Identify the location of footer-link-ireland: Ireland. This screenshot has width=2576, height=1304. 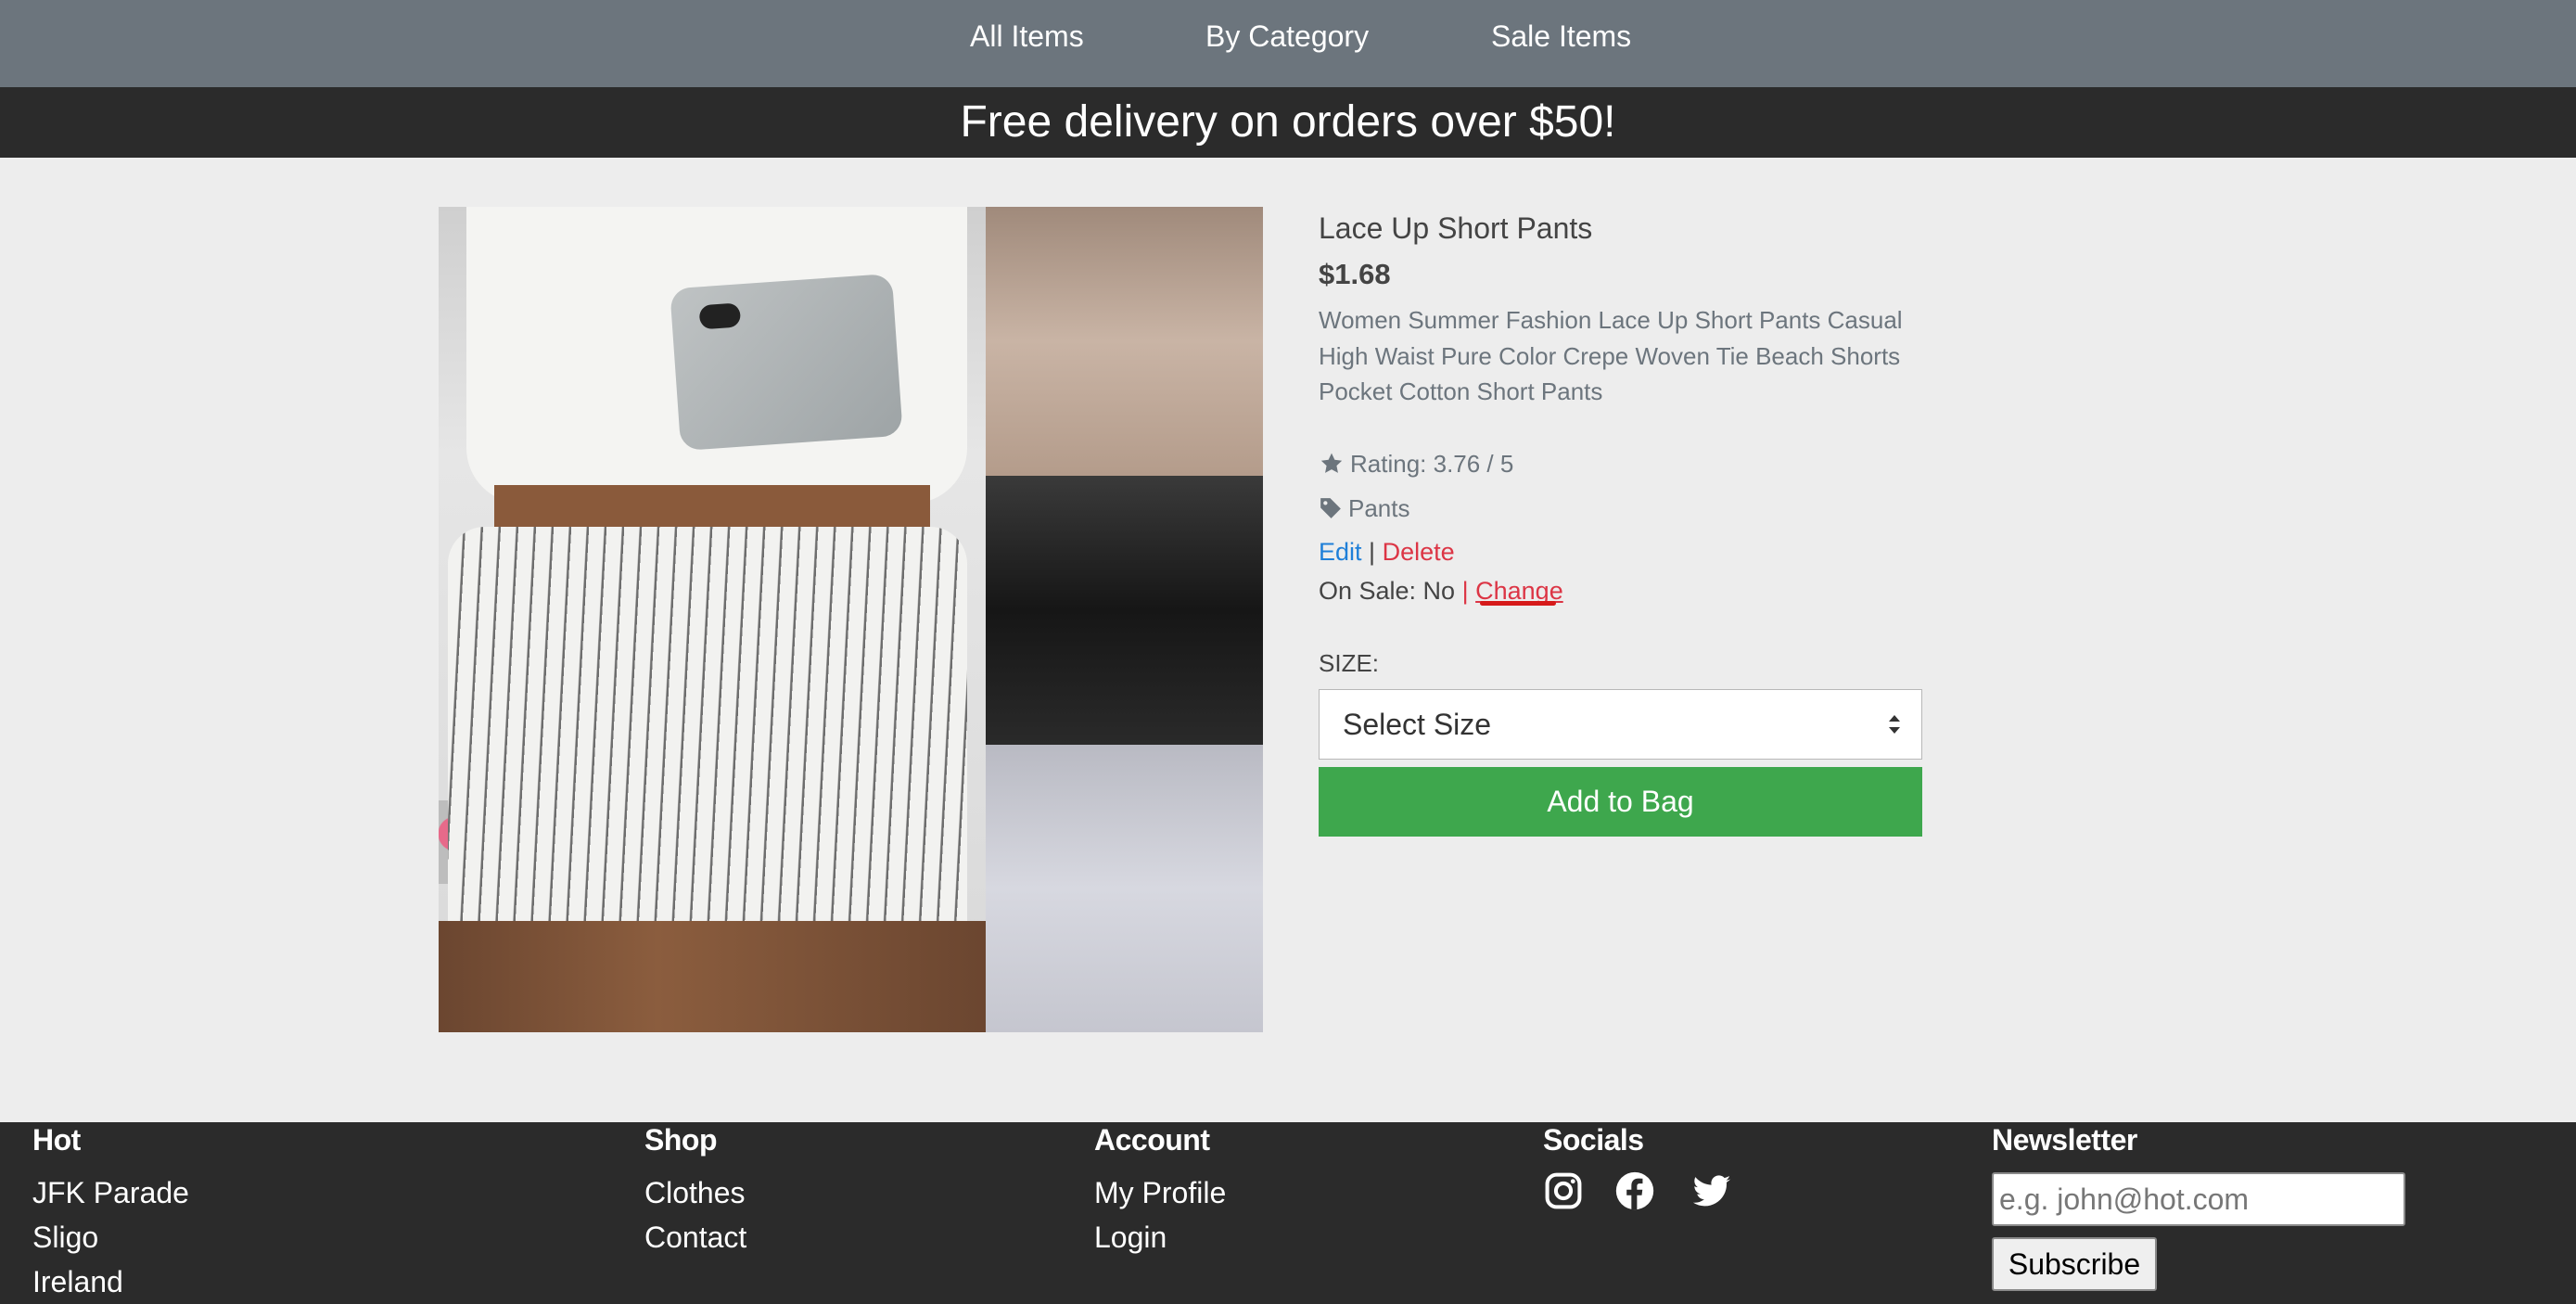
(77, 1282).